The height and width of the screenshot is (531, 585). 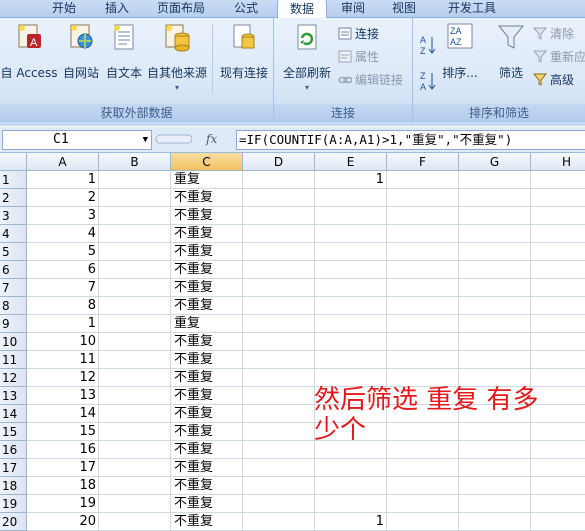 What do you see at coordinates (13, 468) in the screenshot?
I see `row-header: 17` at bounding box center [13, 468].